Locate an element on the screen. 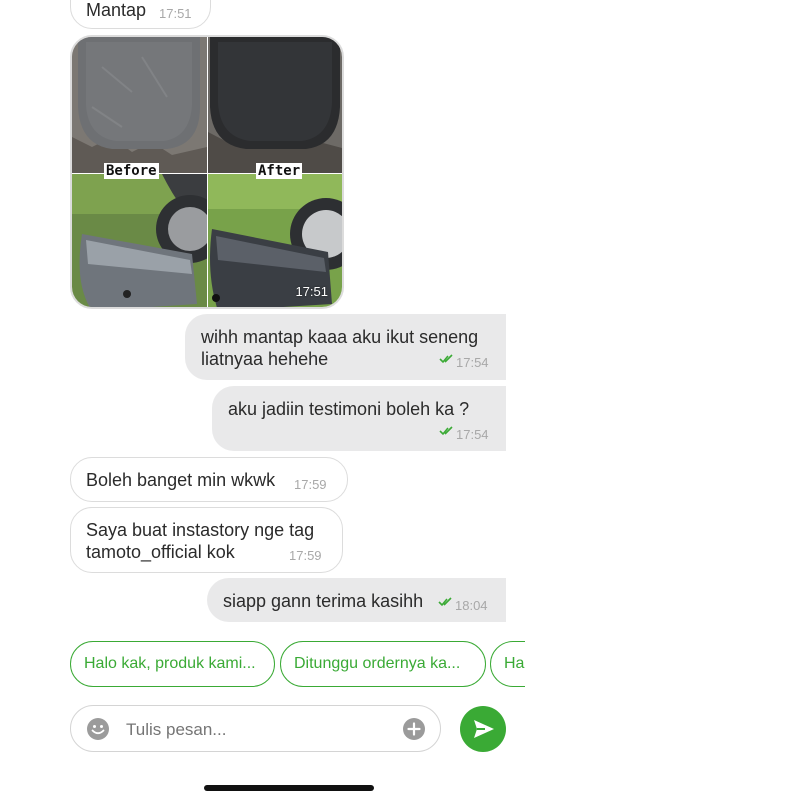 This screenshot has width=797, height=797. message-input is located at coordinates (261, 729).